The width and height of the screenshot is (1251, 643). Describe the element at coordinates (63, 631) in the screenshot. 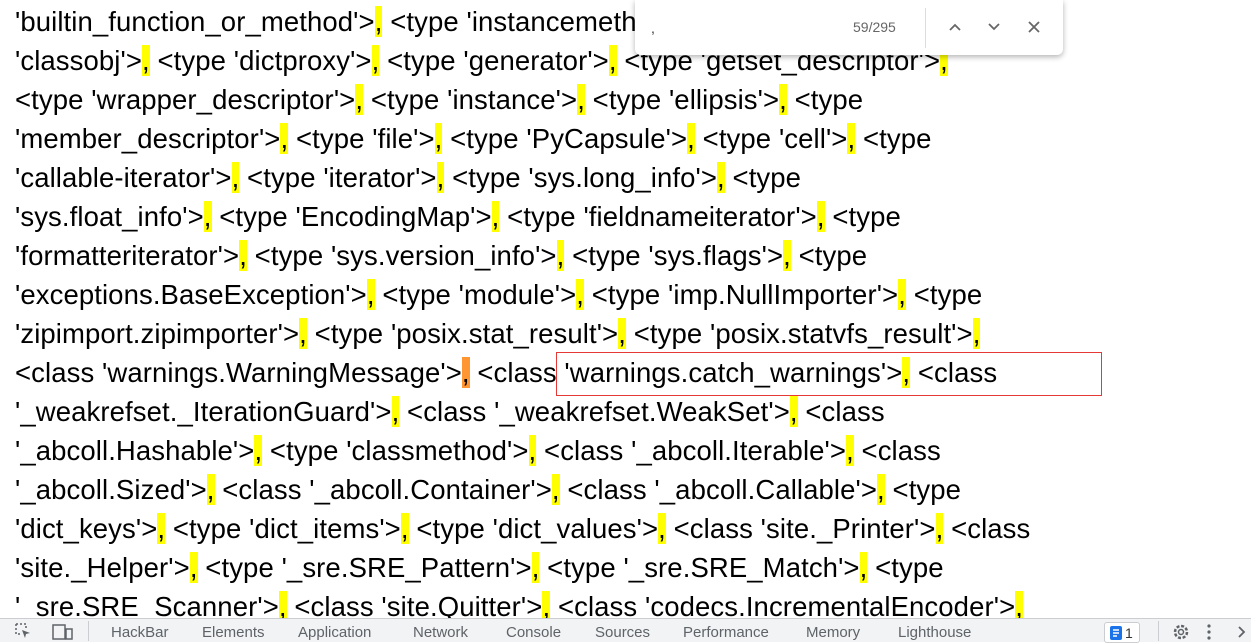

I see `device-toggle-icon` at that location.